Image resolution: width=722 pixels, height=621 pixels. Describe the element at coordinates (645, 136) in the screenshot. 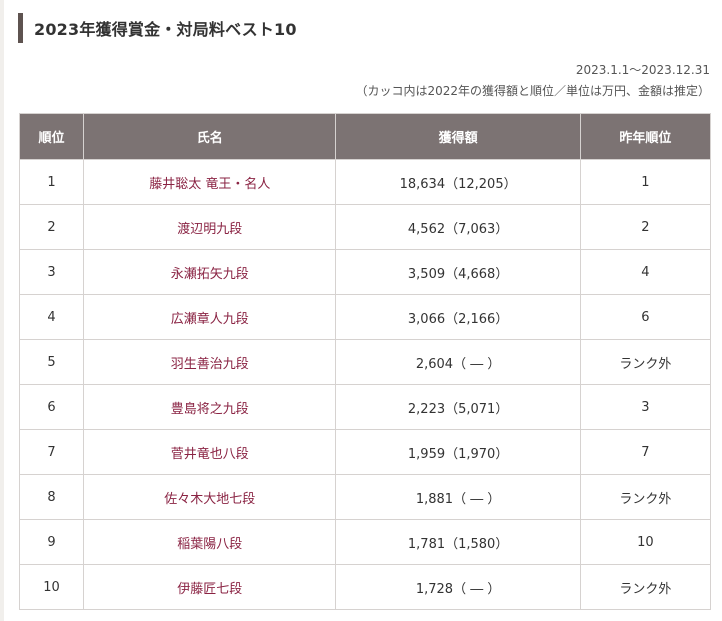

I see `header-prev-rank: 昨年順位` at that location.